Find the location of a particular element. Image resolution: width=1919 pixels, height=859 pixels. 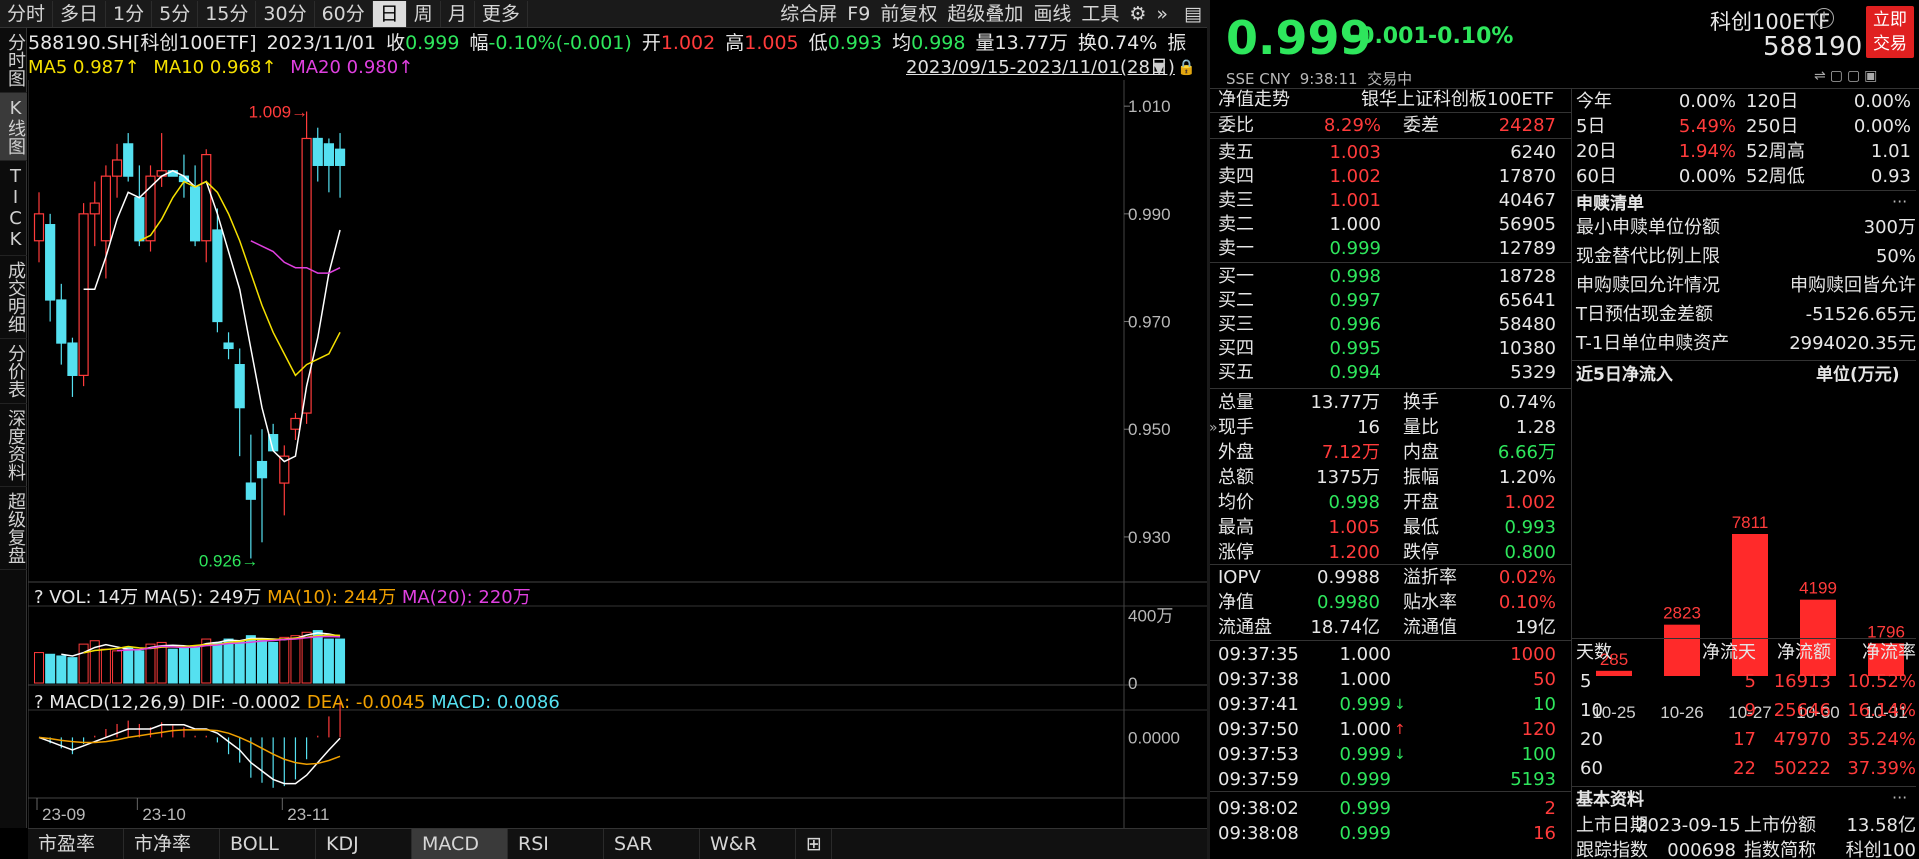

creation-row: T-1日单位申赎资产 2994020.35元 is located at coordinates (1746, 344).